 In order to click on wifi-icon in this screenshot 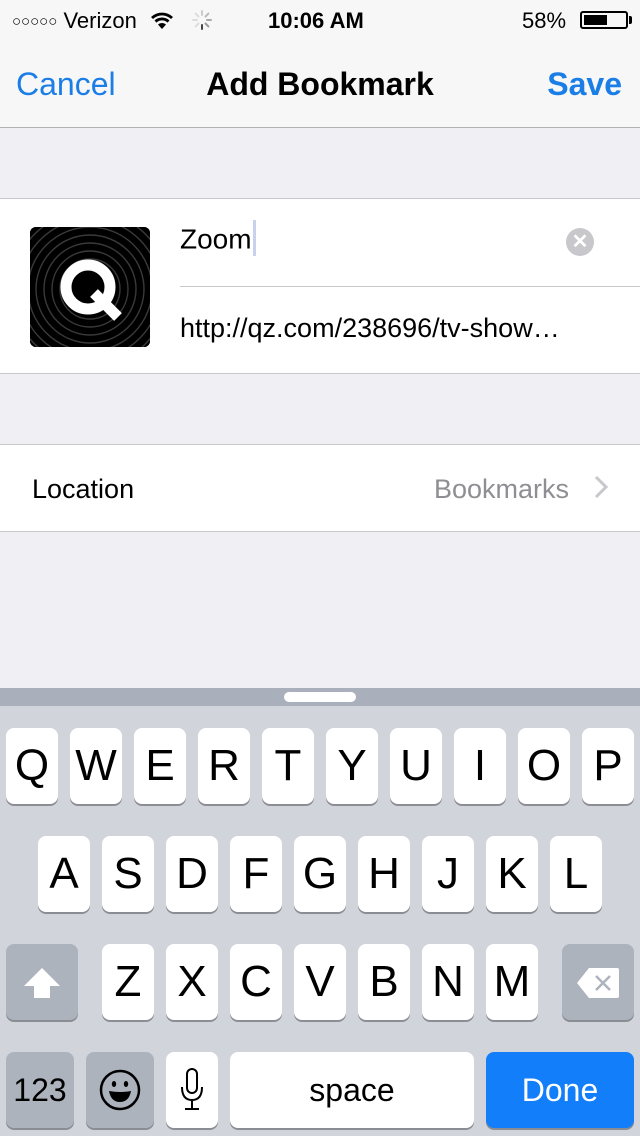, I will do `click(161, 20)`.